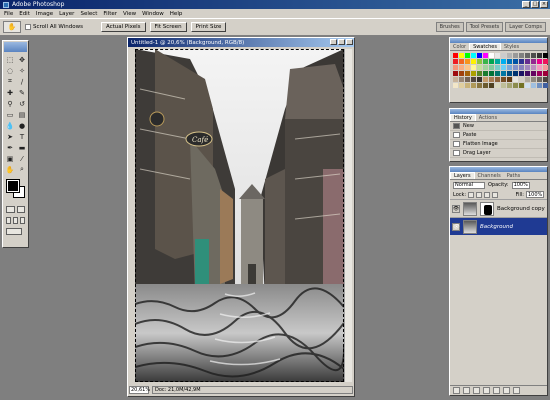  I want to click on scroll-all-windows-checkbox, so click(28, 27).